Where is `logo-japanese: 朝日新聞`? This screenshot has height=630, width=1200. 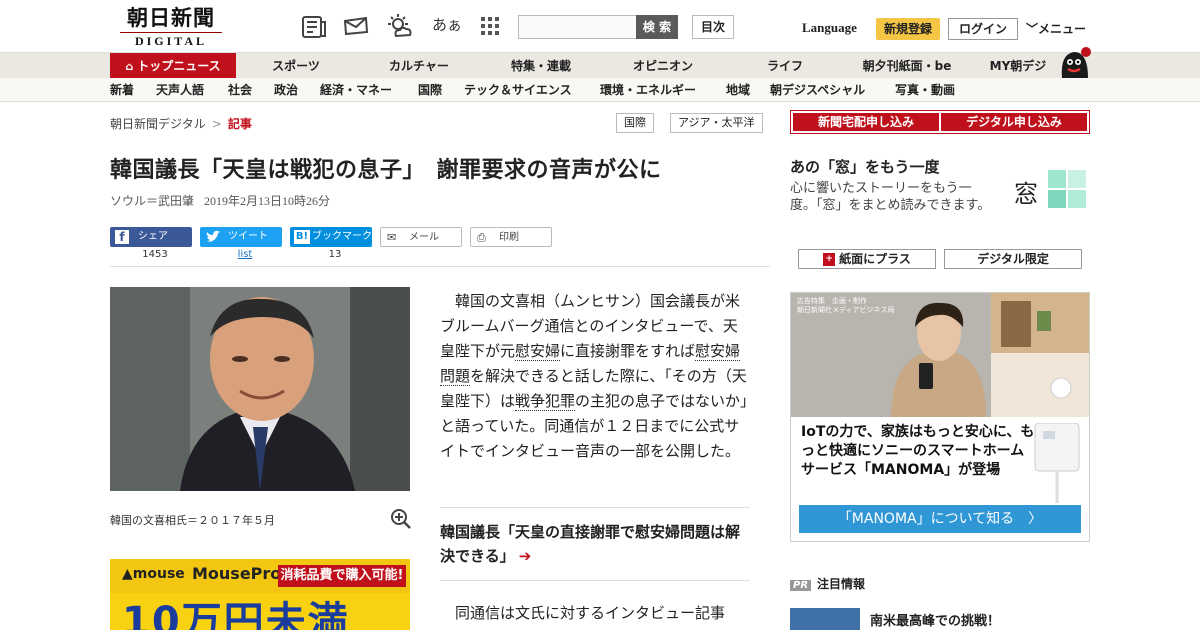 logo-japanese: 朝日新聞 is located at coordinates (171, 17).